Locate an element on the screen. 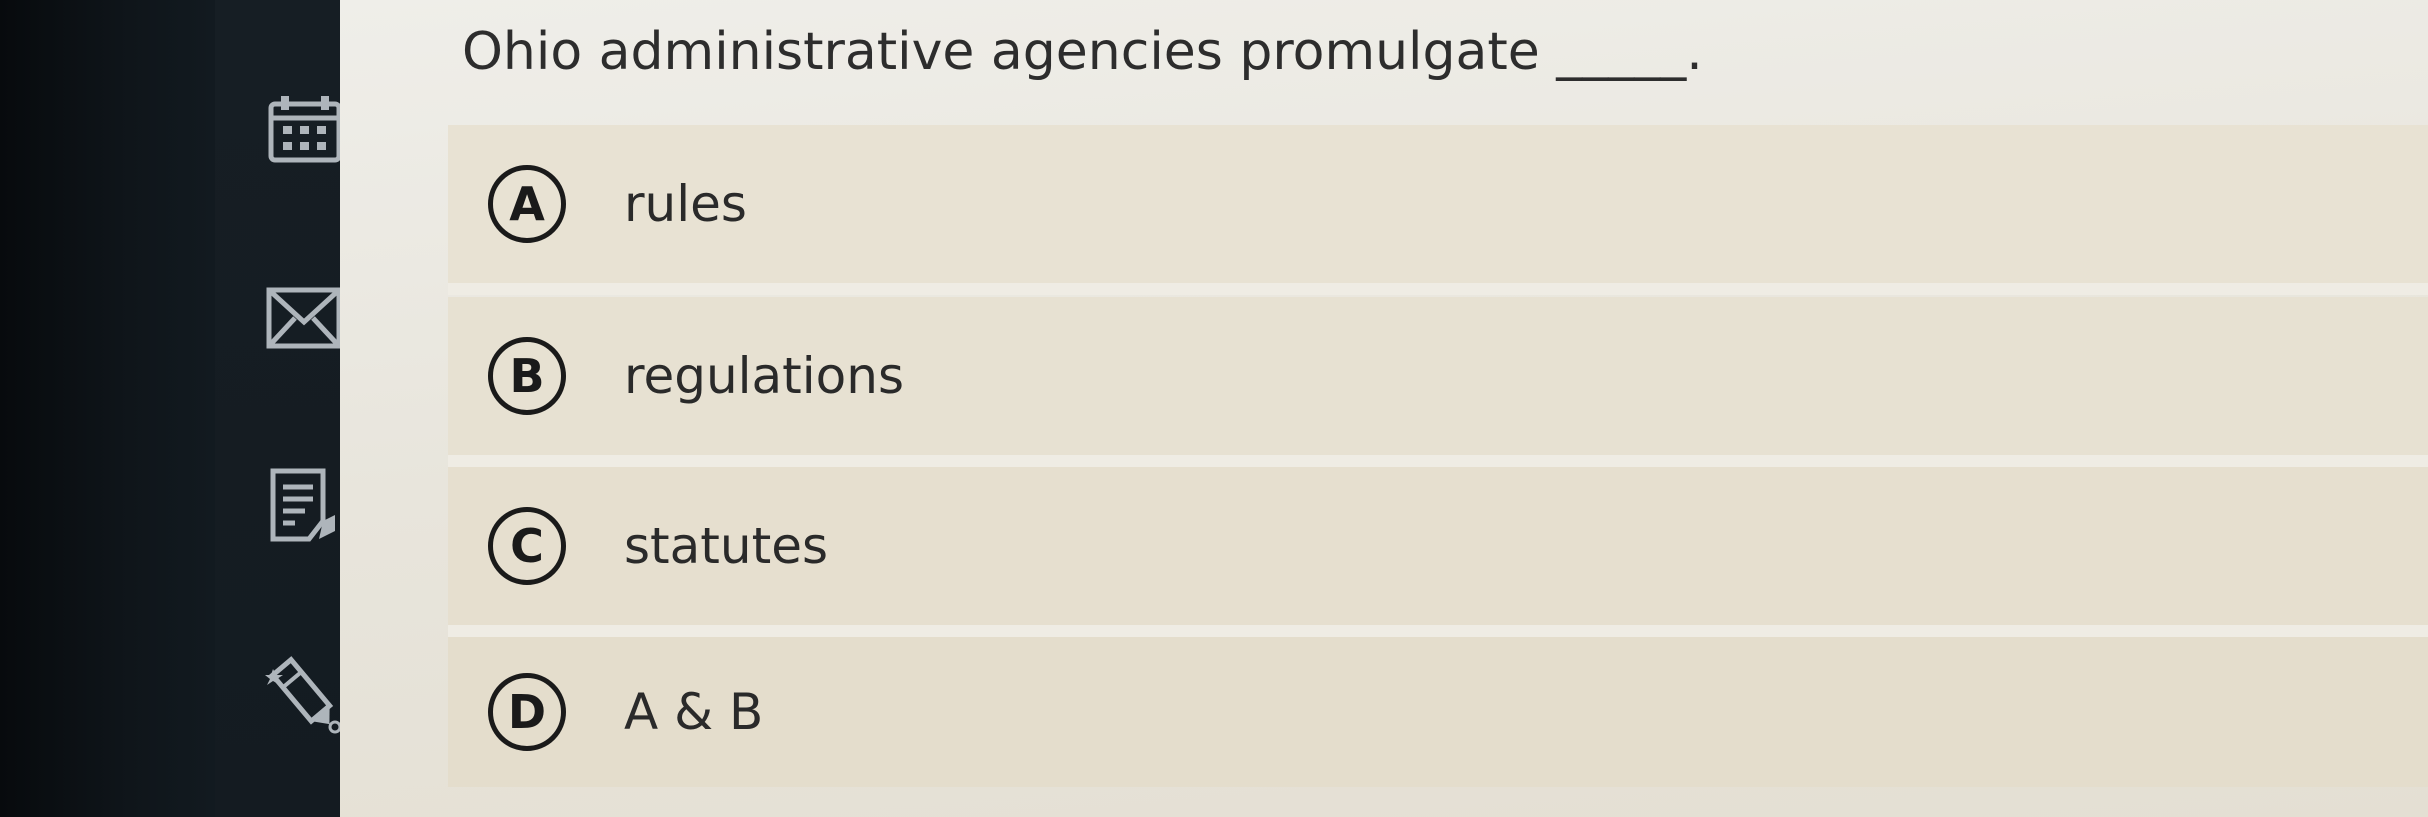 The height and width of the screenshot is (817, 2428). option-letter-badge: B is located at coordinates (527, 376).